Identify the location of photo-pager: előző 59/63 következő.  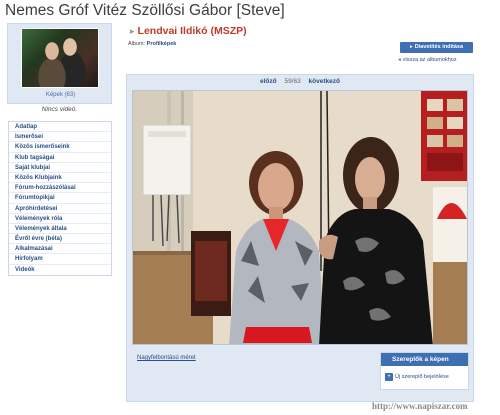
(300, 81).